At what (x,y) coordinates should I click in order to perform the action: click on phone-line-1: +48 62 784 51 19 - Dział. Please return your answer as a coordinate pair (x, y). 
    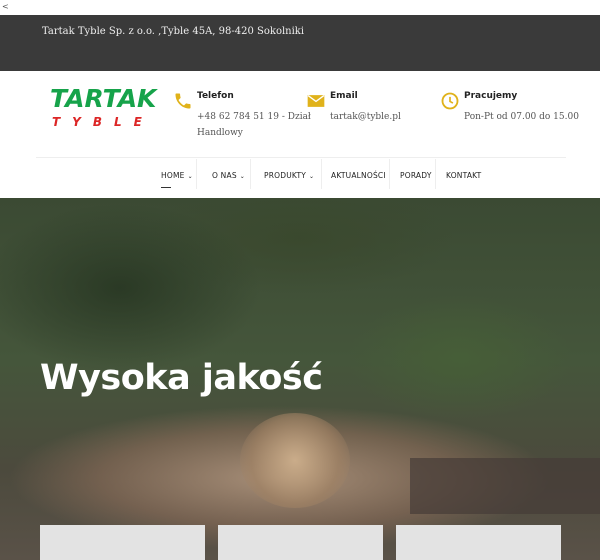
    Looking at the image, I should click on (254, 117).